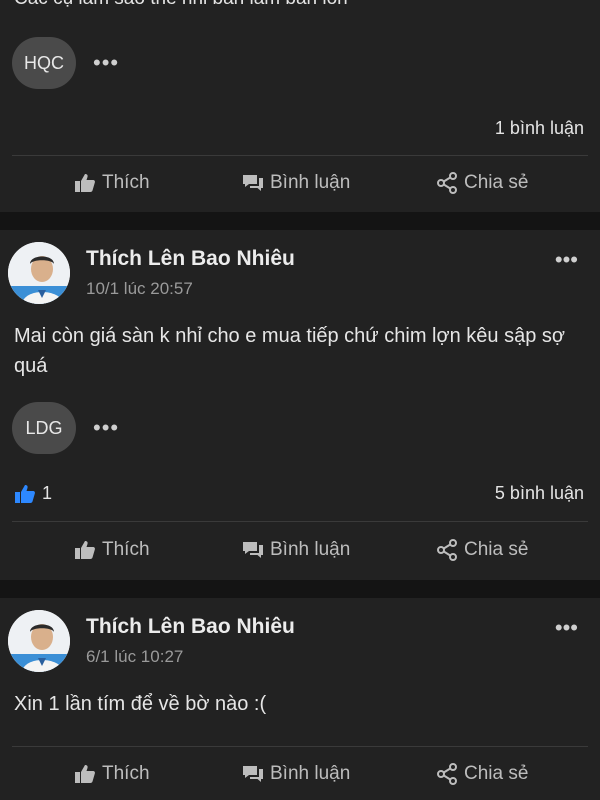 This screenshot has width=600, height=800. Describe the element at coordinates (181, 5) in the screenshot. I see `post-text: Các cụ làm sao thế nhỉ bán lâm bán lỗn` at that location.